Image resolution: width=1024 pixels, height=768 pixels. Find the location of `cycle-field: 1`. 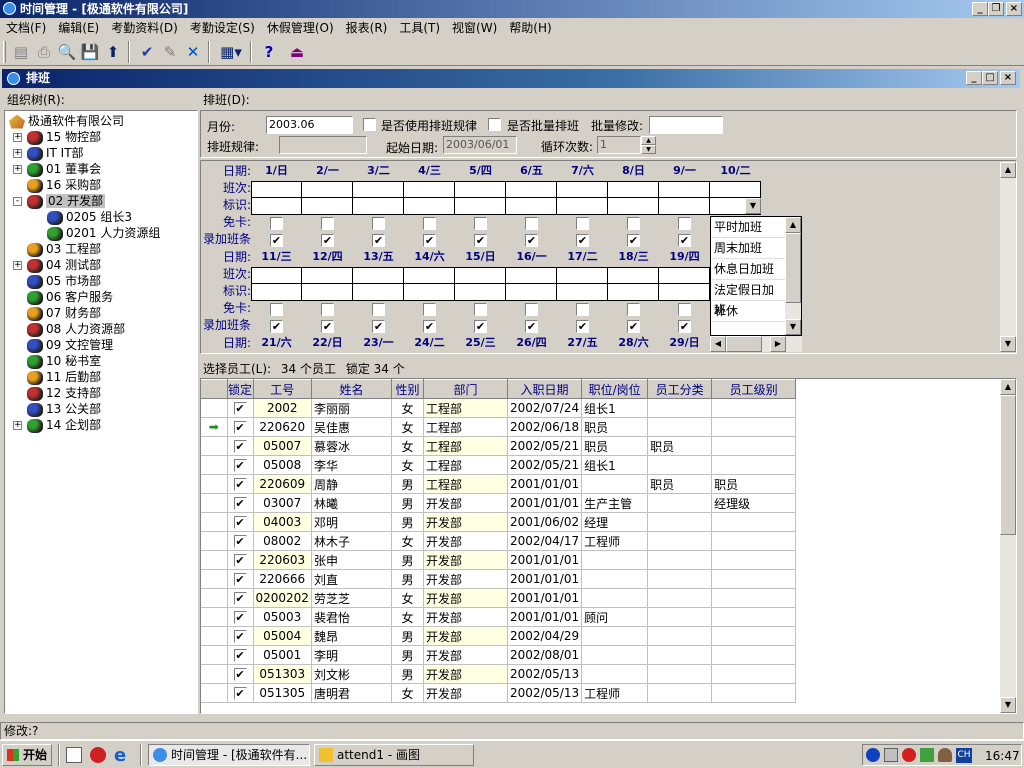

cycle-field: 1 is located at coordinates (619, 145).